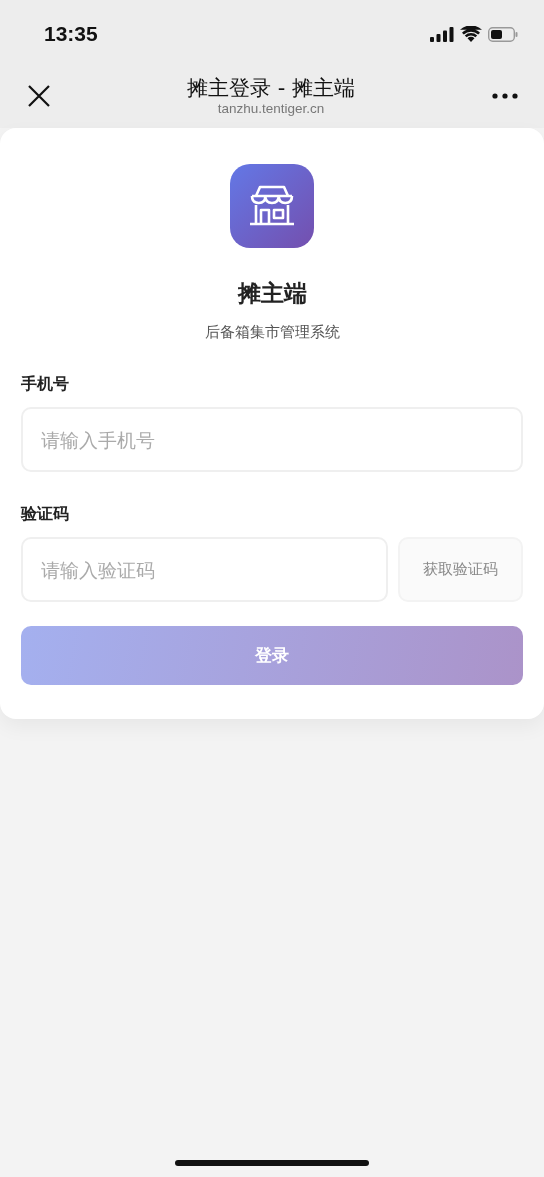 This screenshot has width=544, height=1177. What do you see at coordinates (272, 293) in the screenshot?
I see `app-name: 摊主端` at bounding box center [272, 293].